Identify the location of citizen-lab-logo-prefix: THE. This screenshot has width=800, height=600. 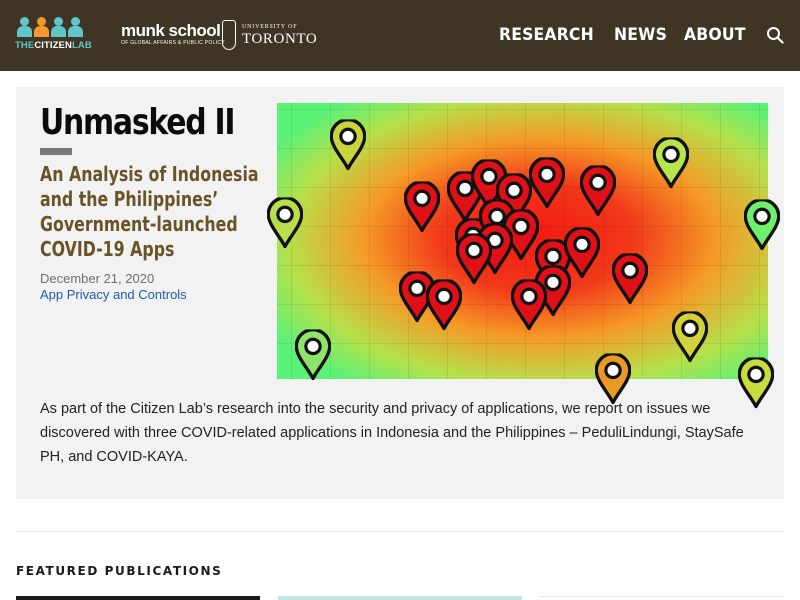
(25, 45).